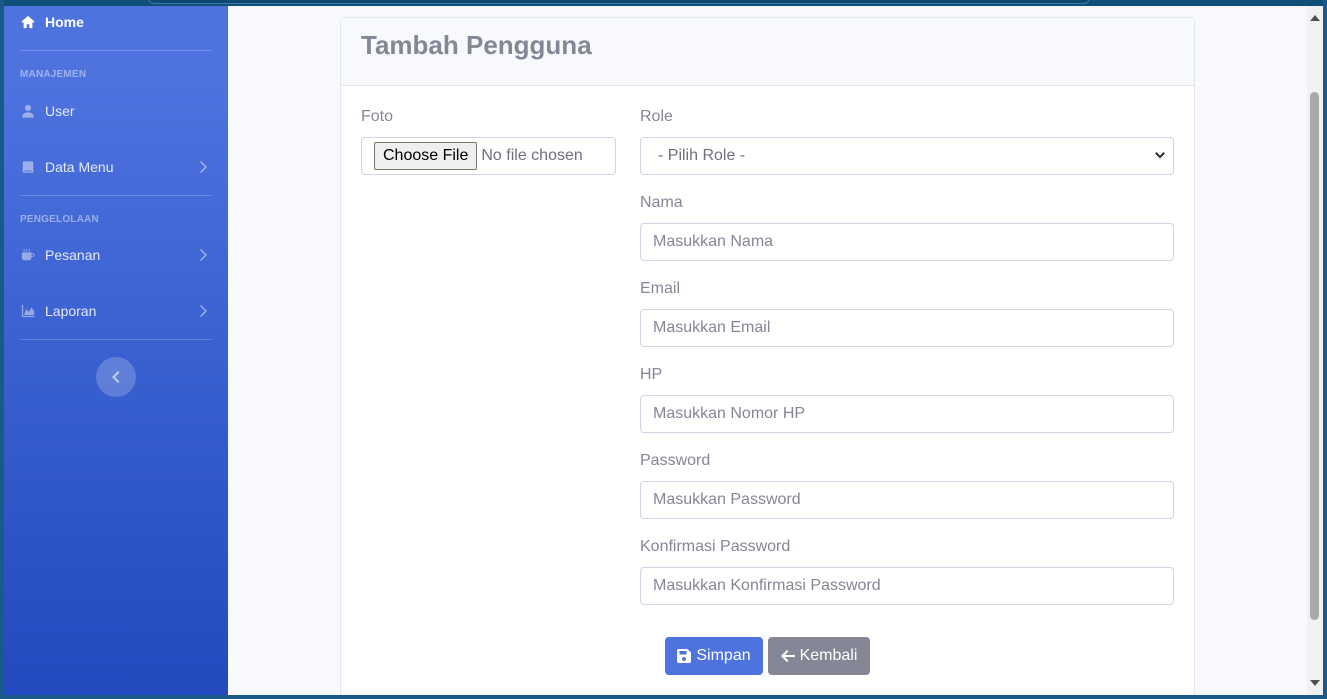 This screenshot has height=699, width=1327. What do you see at coordinates (907, 242) in the screenshot?
I see `nama-field` at bounding box center [907, 242].